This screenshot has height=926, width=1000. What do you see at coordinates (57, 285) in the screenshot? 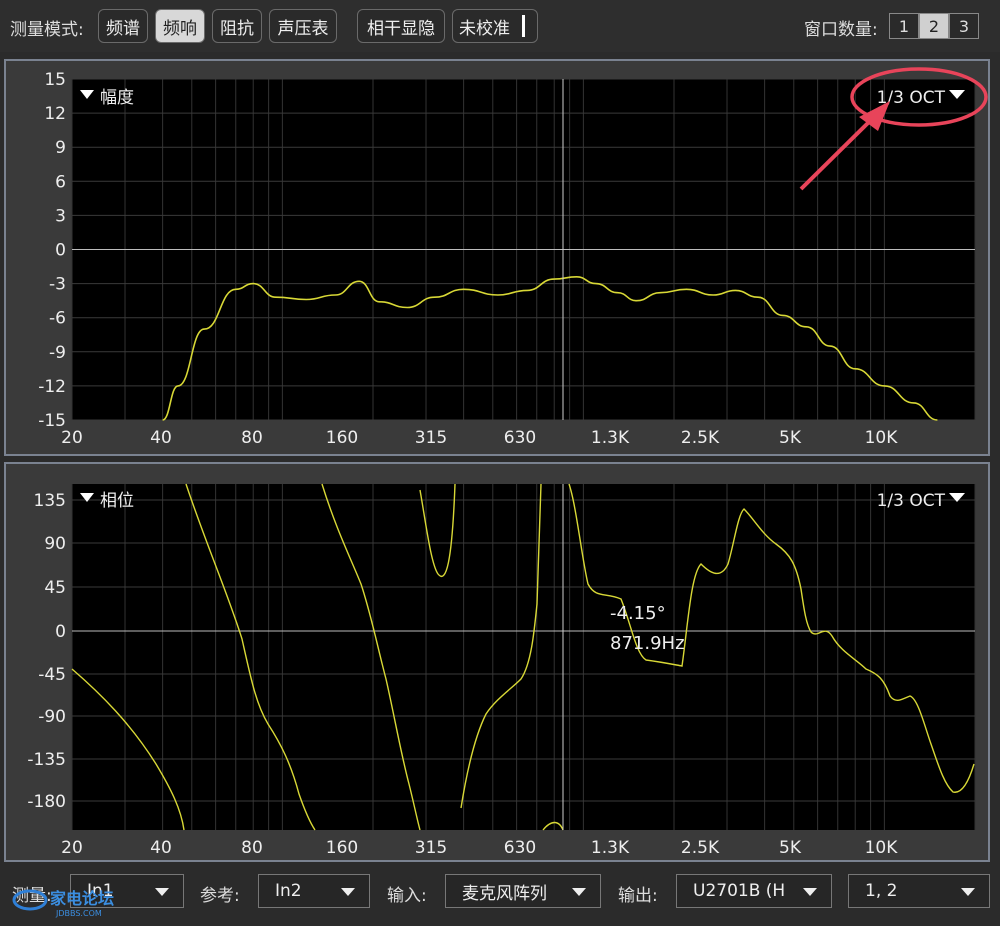
I see `y-tick-label: -3` at bounding box center [57, 285].